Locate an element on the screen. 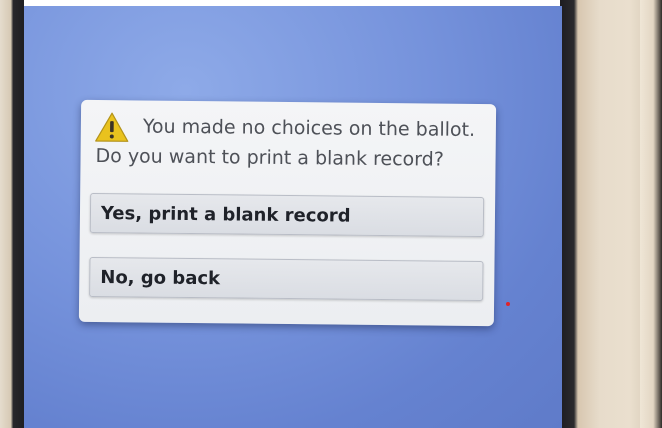 The height and width of the screenshot is (428, 662). right-frame-edge is located at coordinates (651, 214).